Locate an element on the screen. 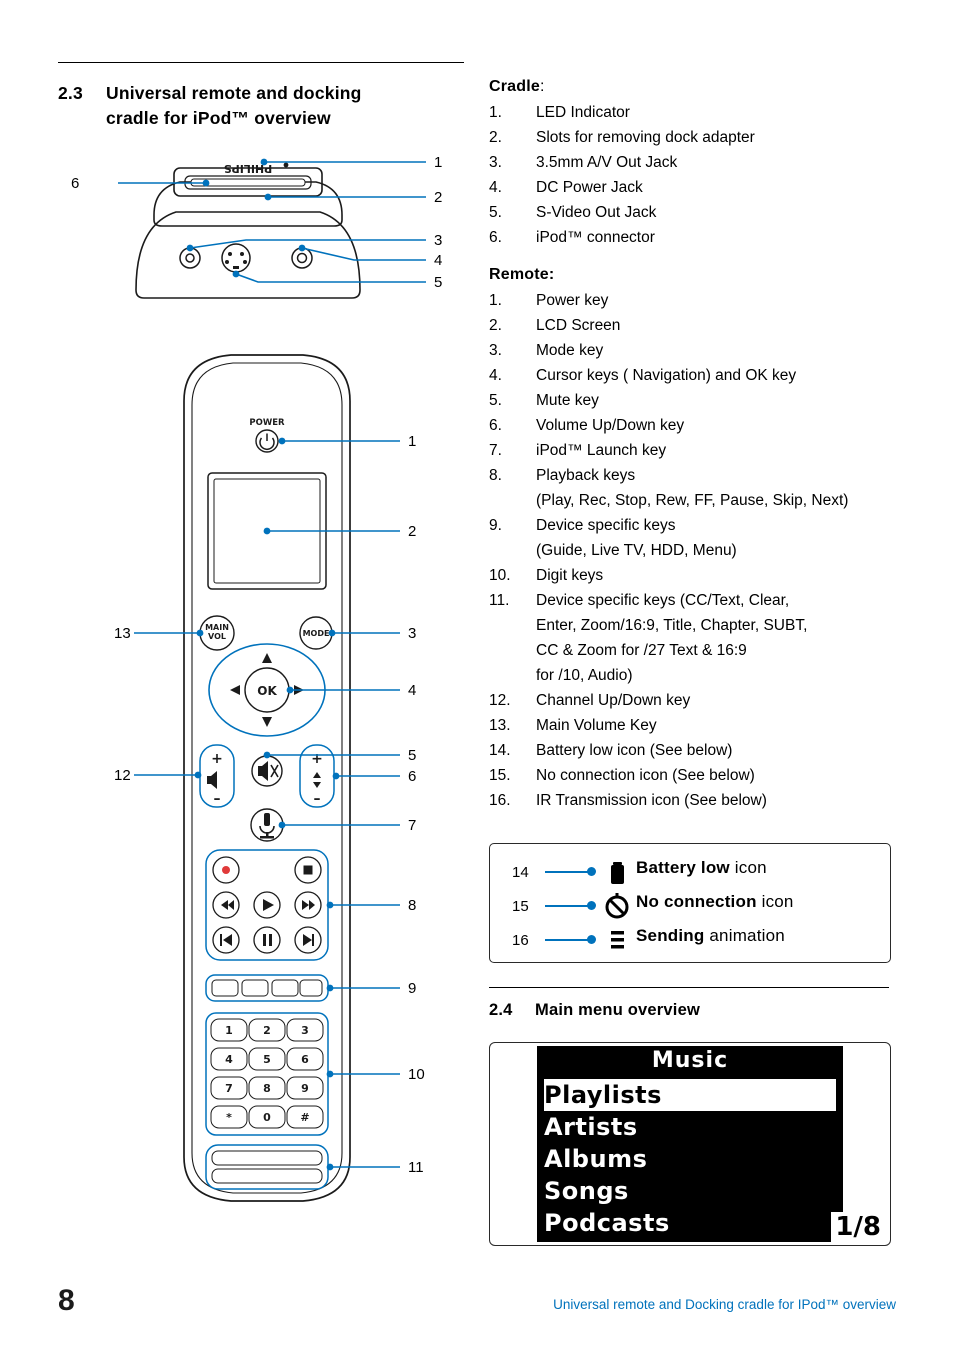 This screenshot has height=1350, width=954. list-item: for /10, Audio) is located at coordinates (694, 675).